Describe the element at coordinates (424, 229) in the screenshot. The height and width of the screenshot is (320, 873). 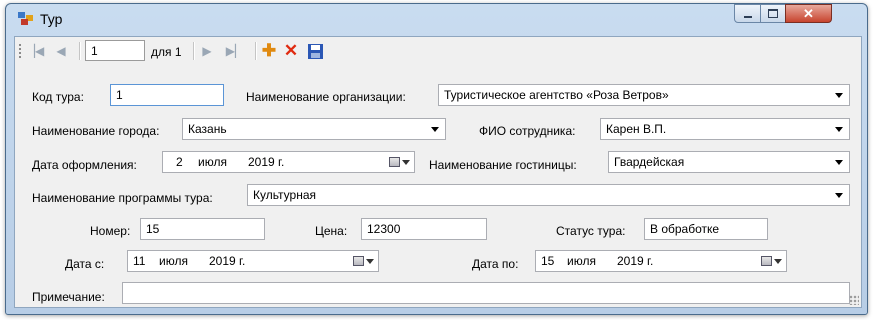
I see `price-input: 12300` at that location.